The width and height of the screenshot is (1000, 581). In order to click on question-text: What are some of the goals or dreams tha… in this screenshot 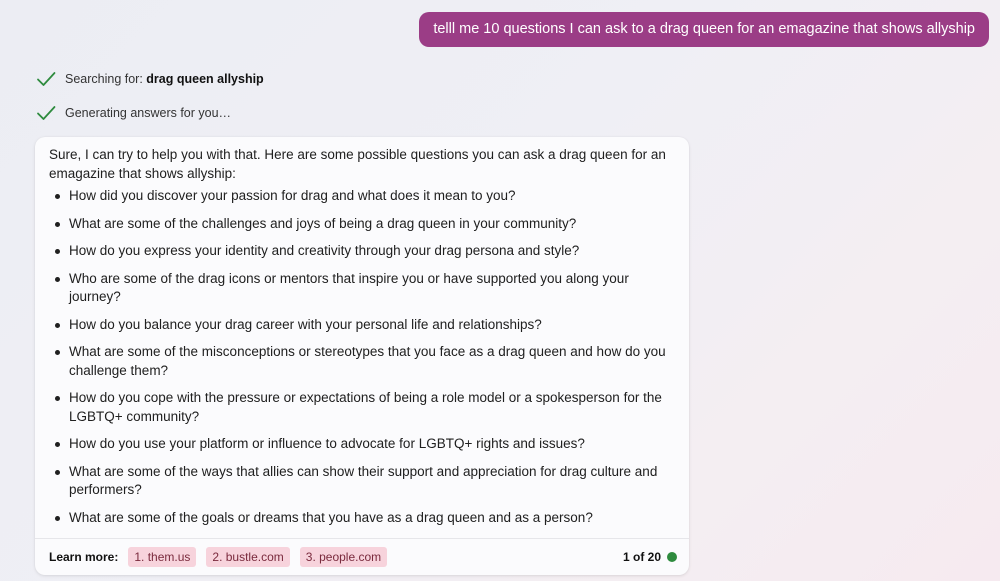, I will do `click(331, 517)`.